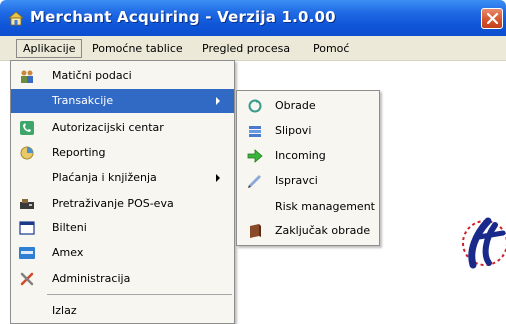  Describe the element at coordinates (255, 231) in the screenshot. I see `book-icon` at that location.